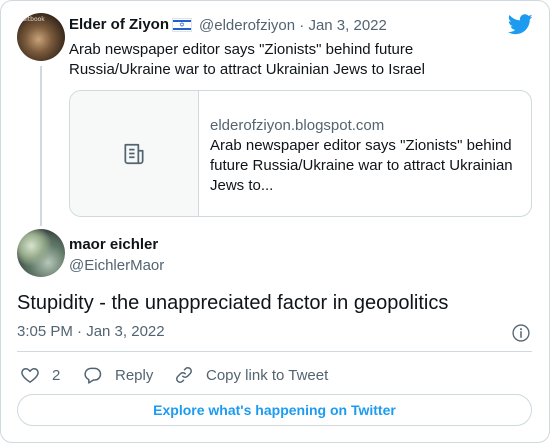 This screenshot has height=443, width=550. I want to click on reply-author-name: maor eichler, so click(113, 244).